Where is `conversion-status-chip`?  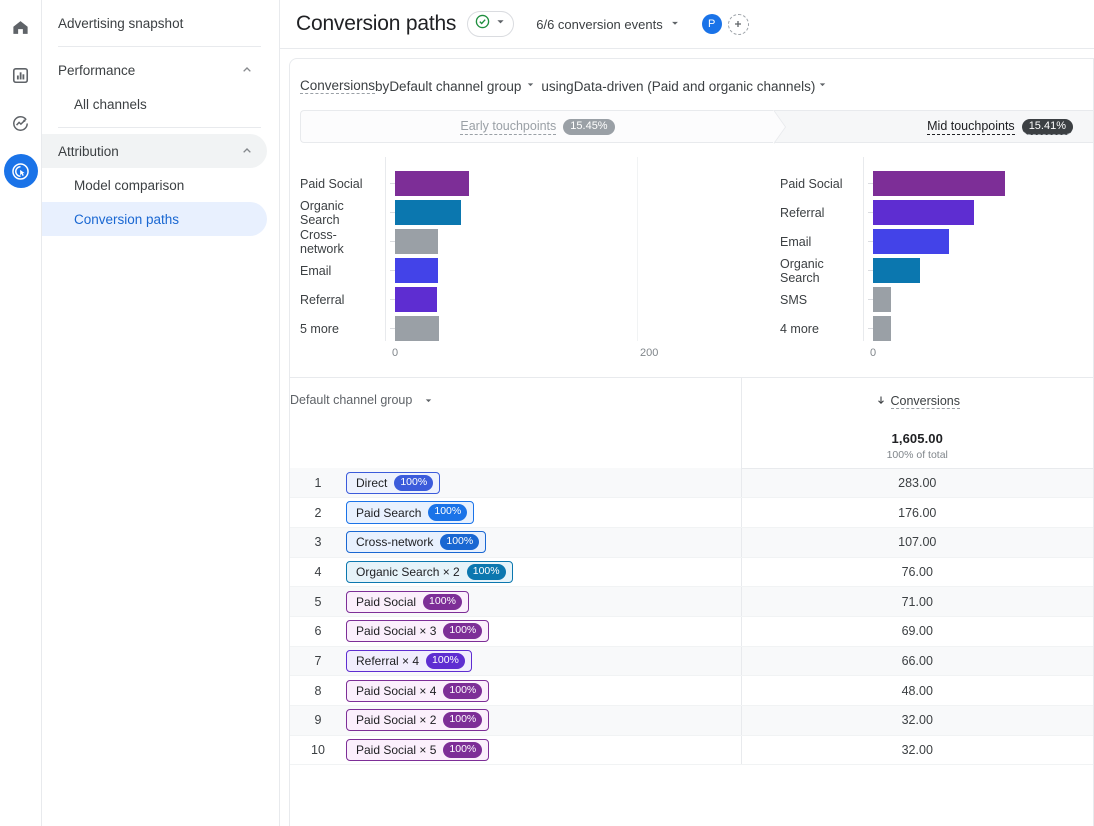
conversion-status-chip is located at coordinates (491, 24).